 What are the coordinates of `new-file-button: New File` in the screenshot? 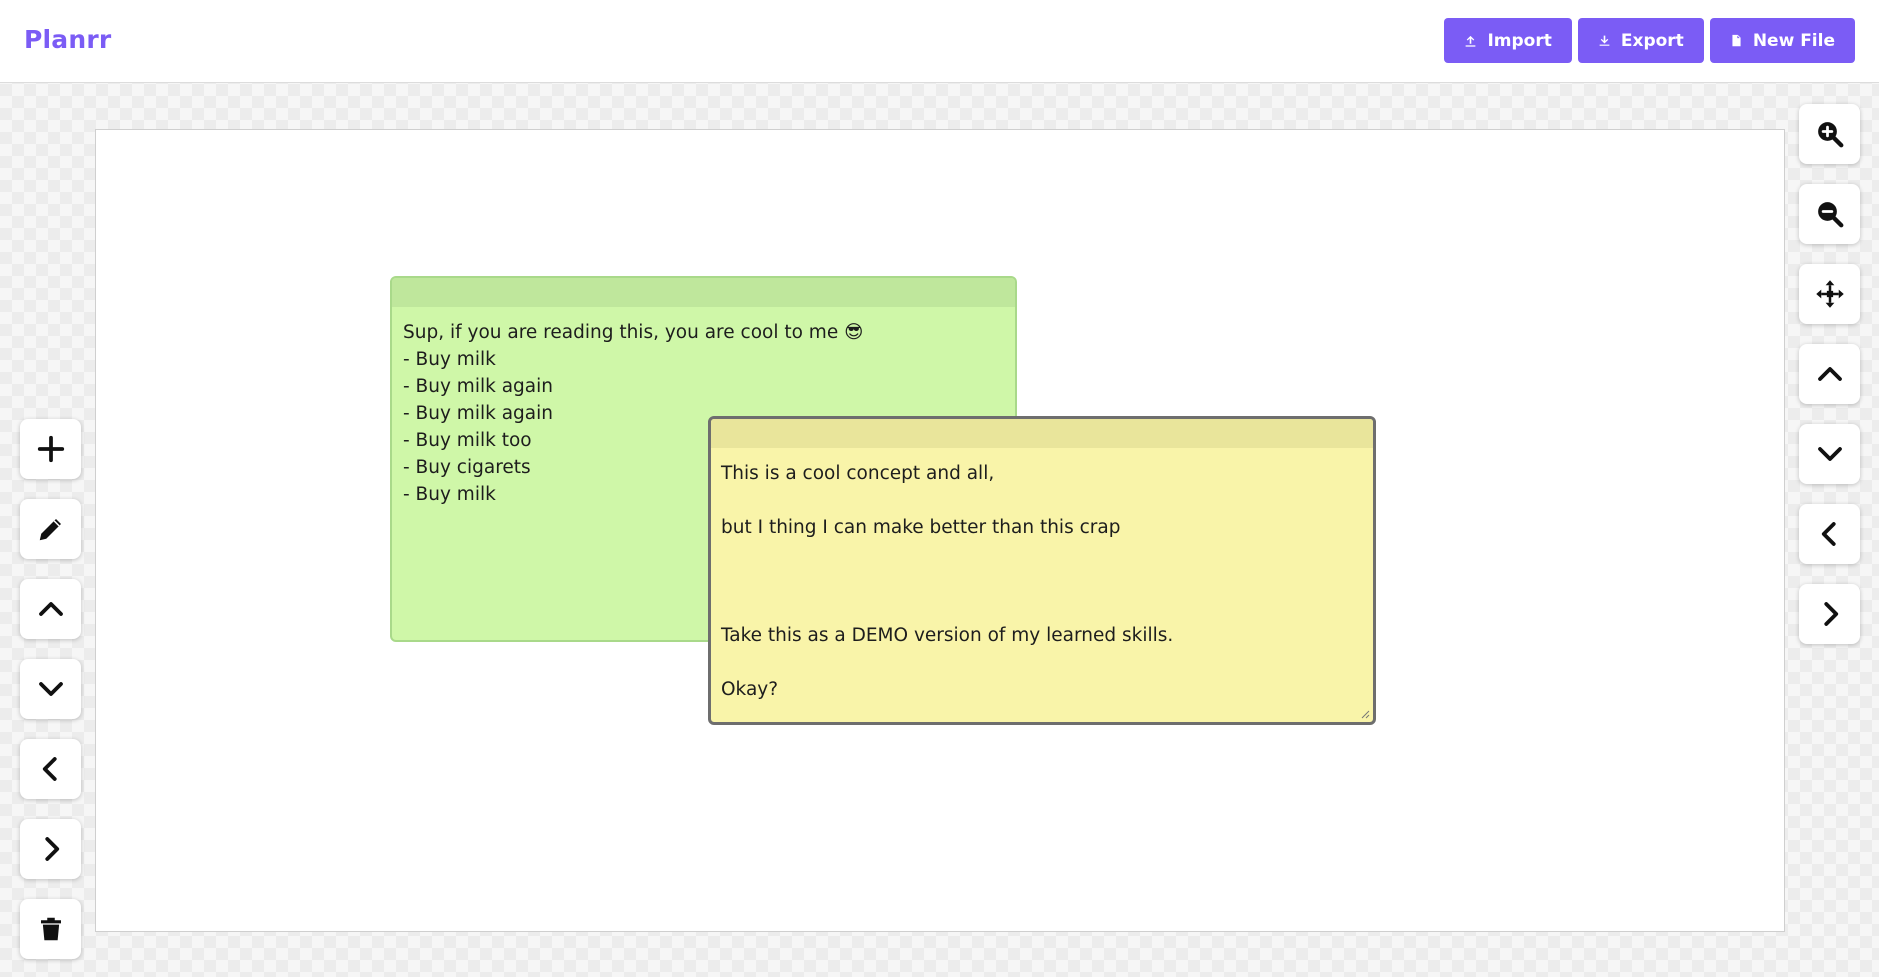 It's located at (1782, 40).